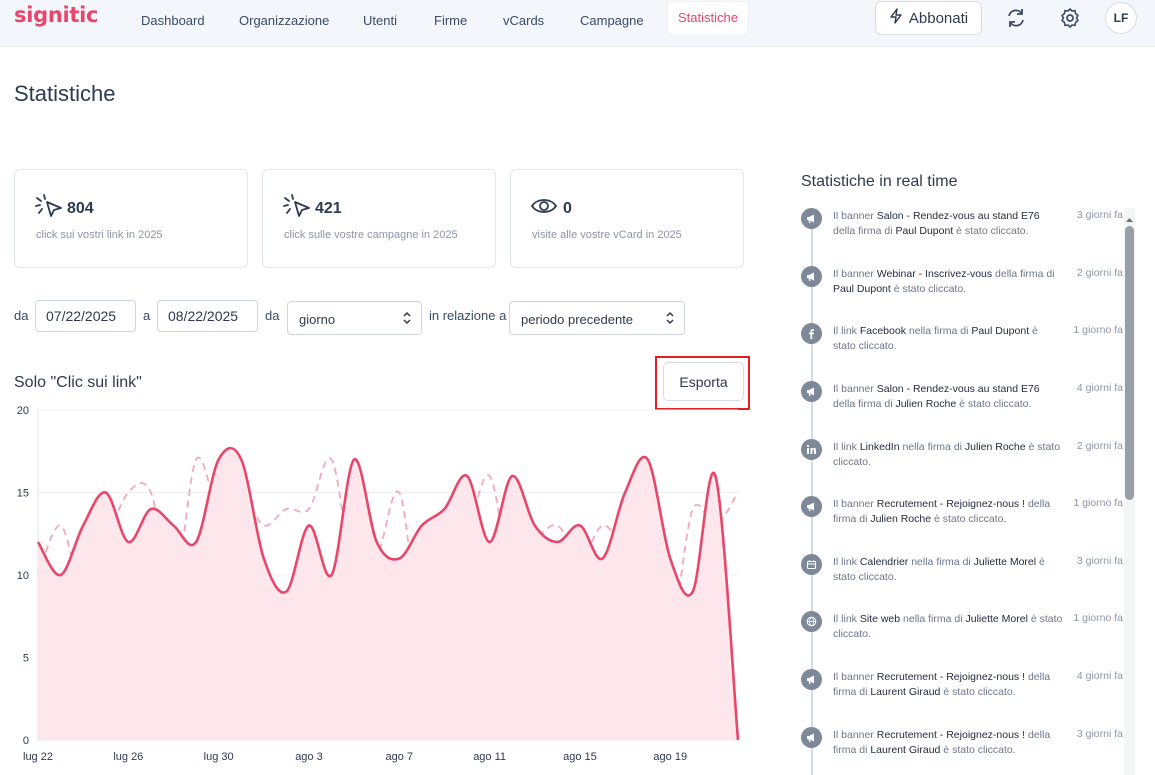  Describe the element at coordinates (612, 21) in the screenshot. I see `nav-campagne: Campagne` at that location.